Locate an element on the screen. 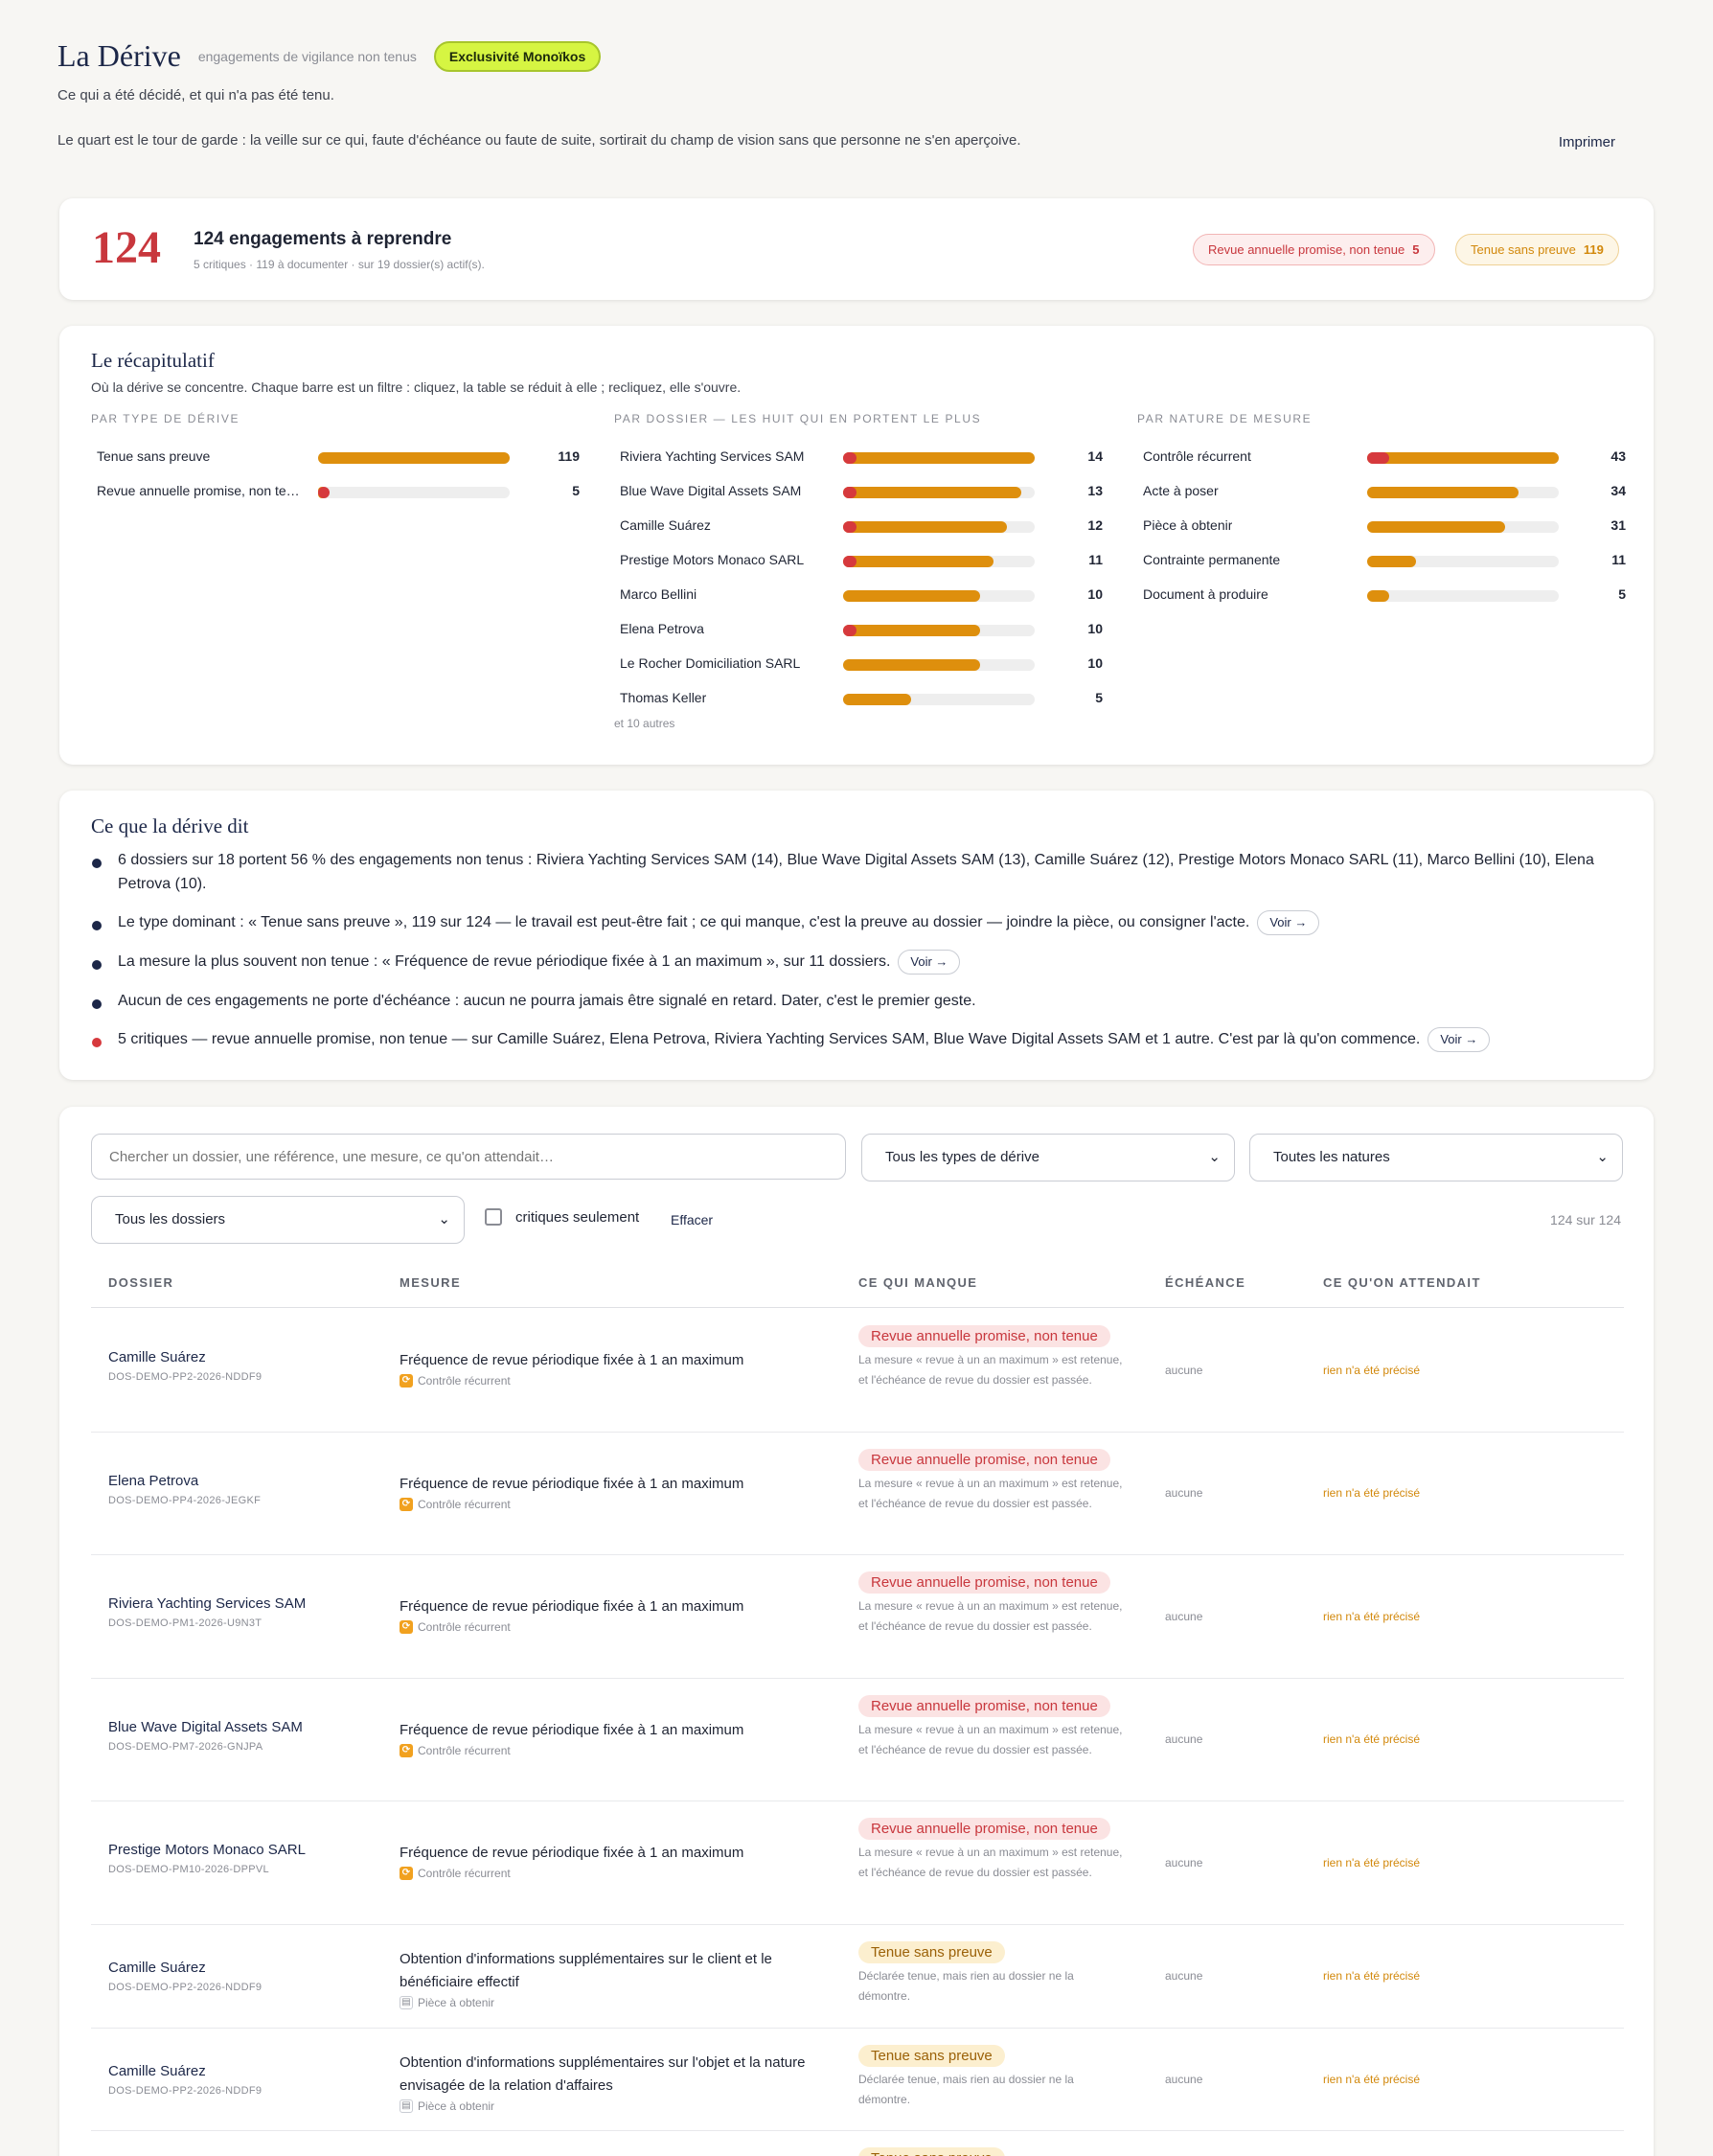 The image size is (1713, 2156). bullet-icon is located at coordinates (97, 1042).